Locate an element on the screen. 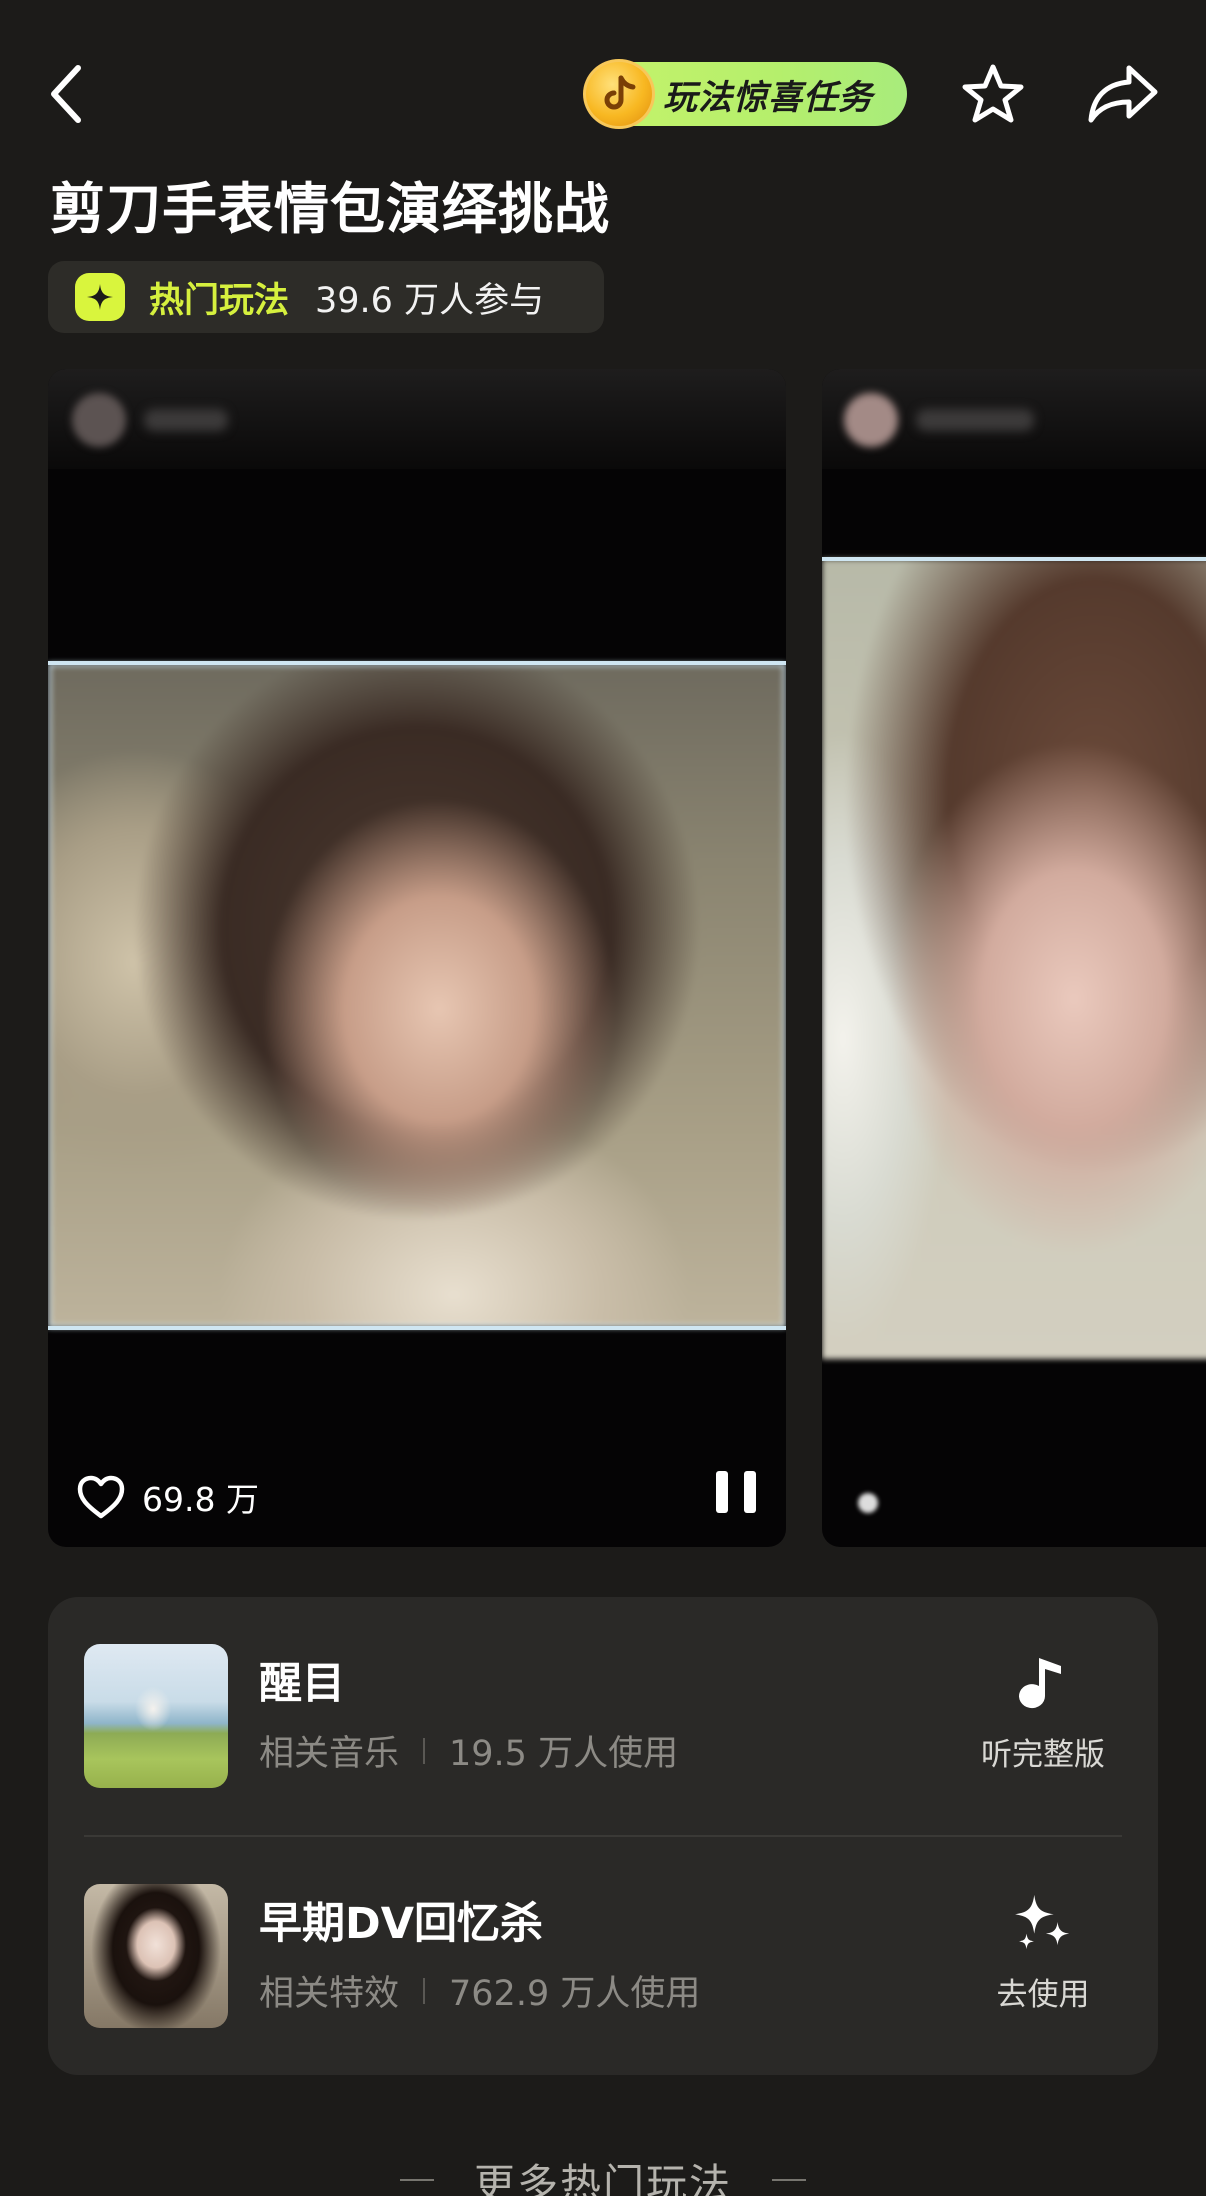 The height and width of the screenshot is (2196, 1206). music-meta: 相关音乐 19.5 万人使用 is located at coordinates (468, 1750).